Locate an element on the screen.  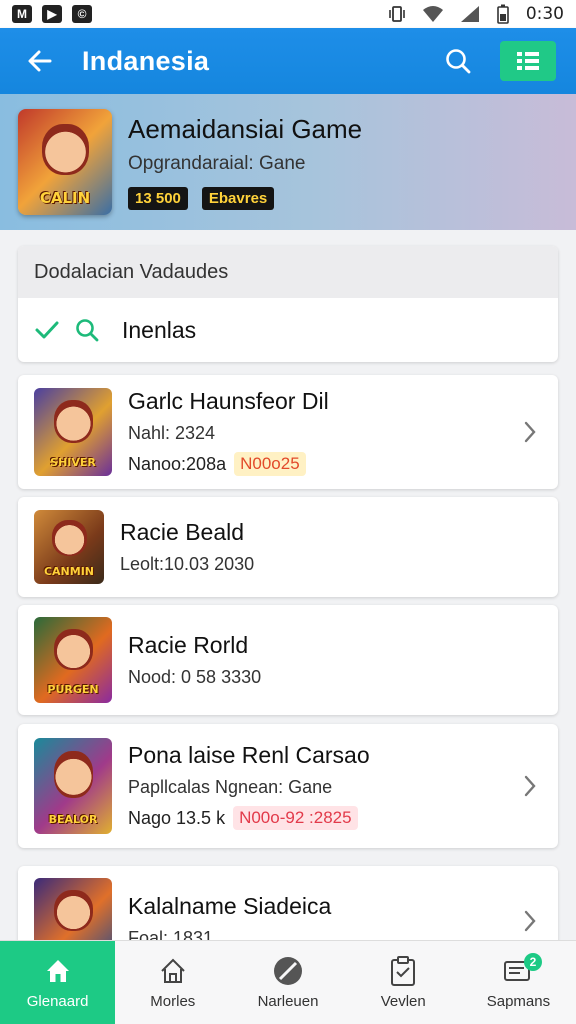
game-list-item: CANMIN Racie Beald Leolt:10.03 2030 is located at coordinates (288, 547).